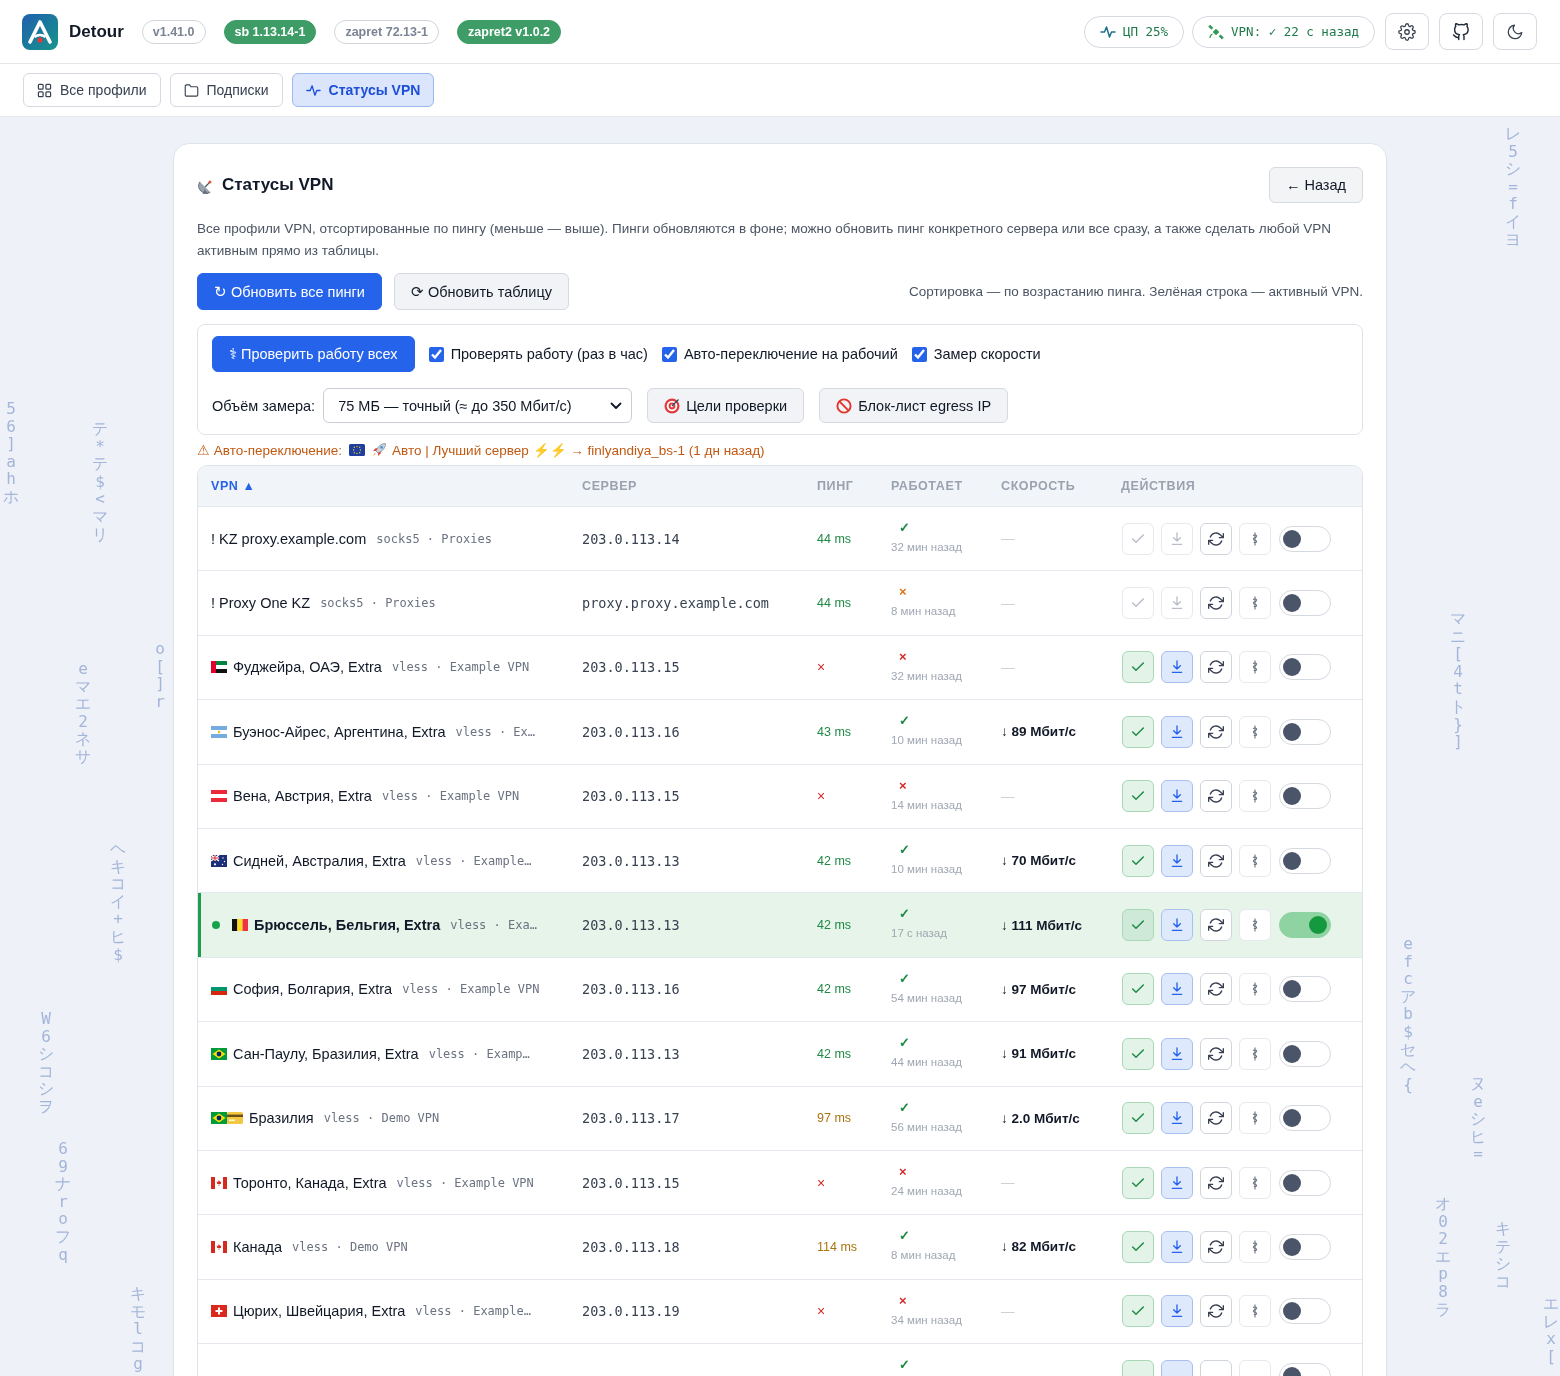 Image resolution: width=1560 pixels, height=1376 pixels. I want to click on server-address: 203.0.113.15, so click(631, 667).